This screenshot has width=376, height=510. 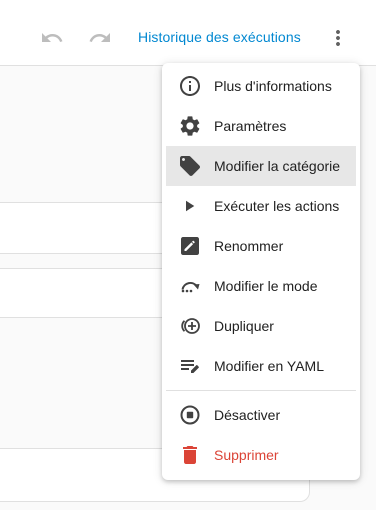 What do you see at coordinates (246, 455) in the screenshot?
I see `menu-item-label: Supprimer` at bounding box center [246, 455].